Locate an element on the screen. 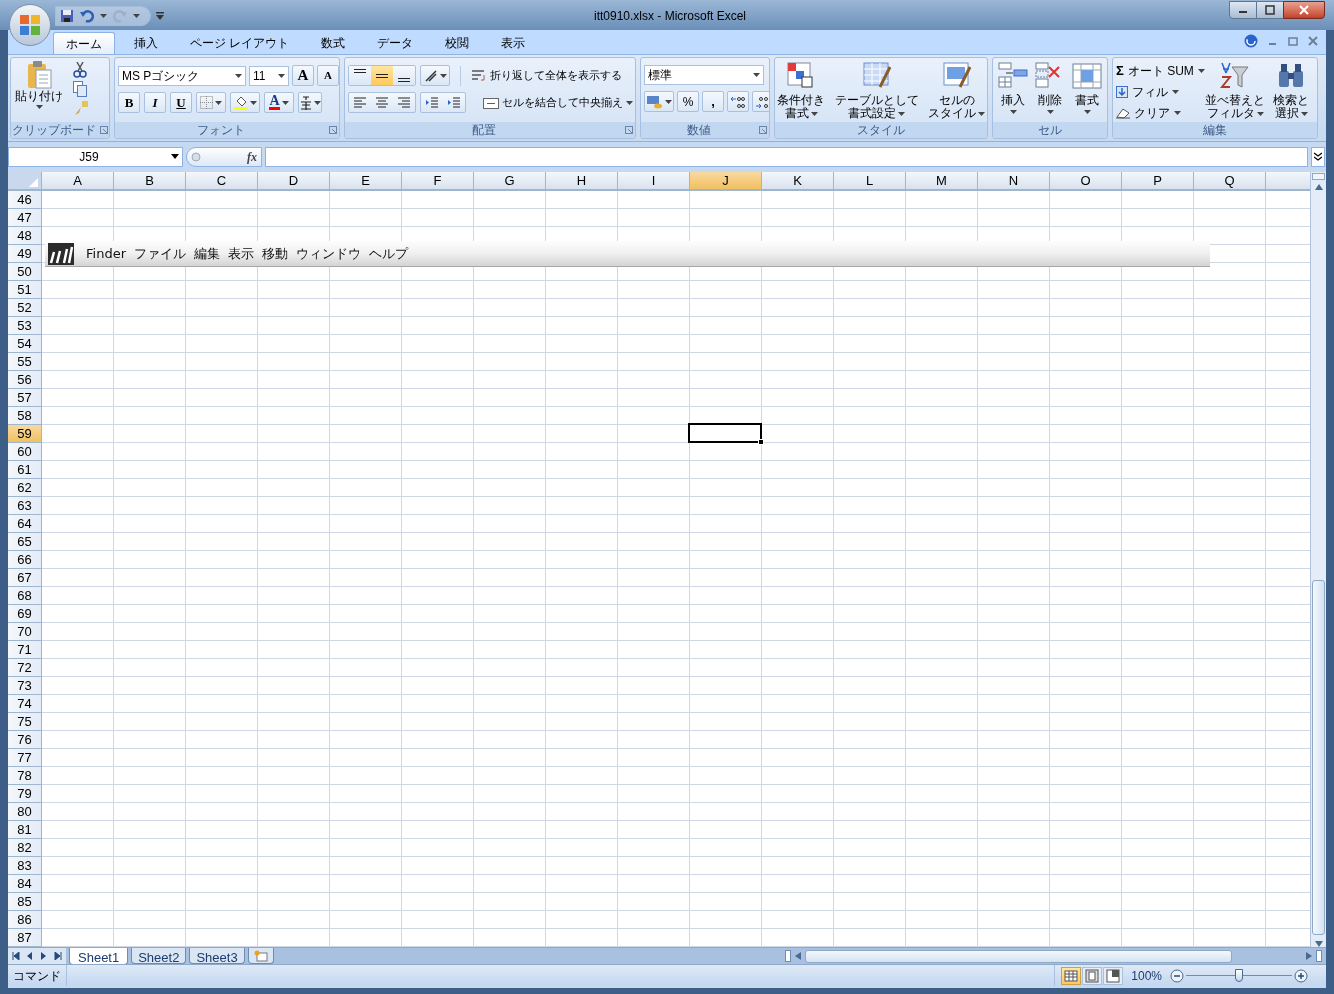 The image size is (1334, 994). font-color-button: A is located at coordinates (279, 102).